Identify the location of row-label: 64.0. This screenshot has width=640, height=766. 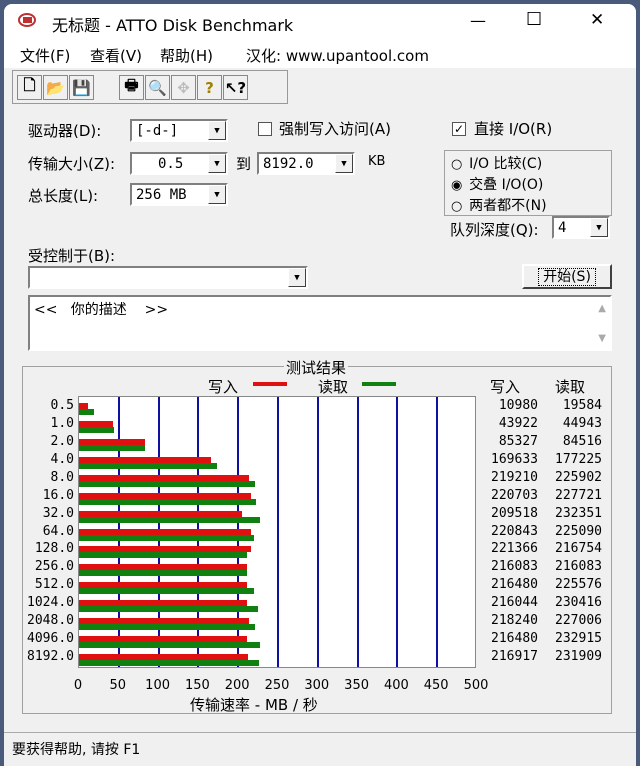
(58, 531).